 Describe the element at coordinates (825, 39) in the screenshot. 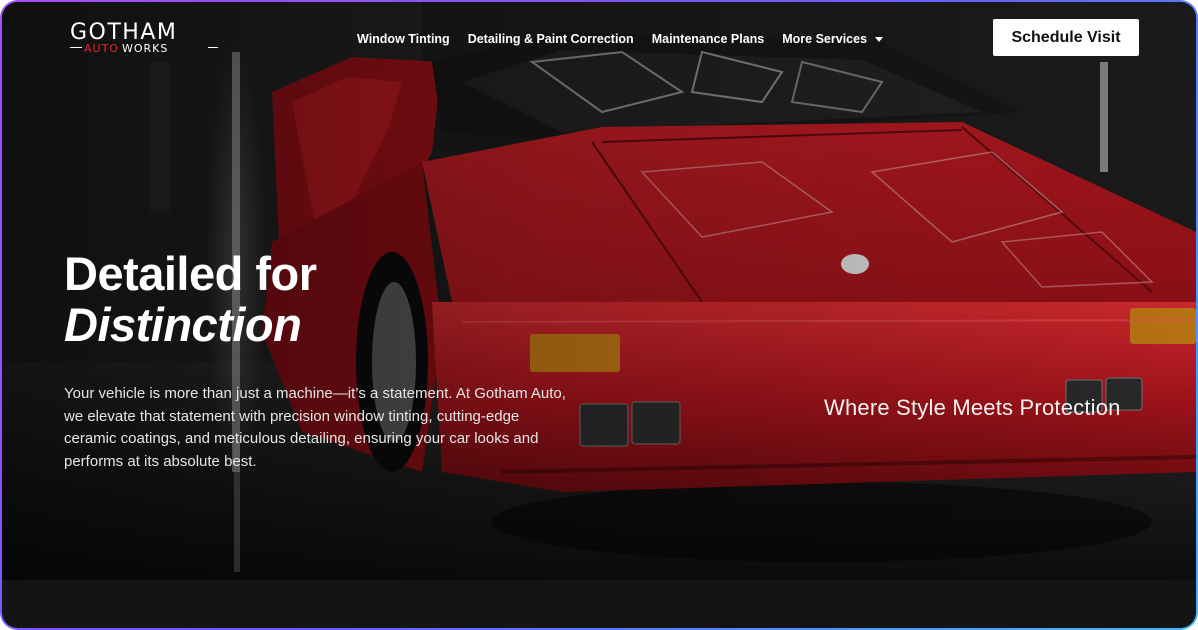

I see `nav-item-more-services-label: More Services` at that location.